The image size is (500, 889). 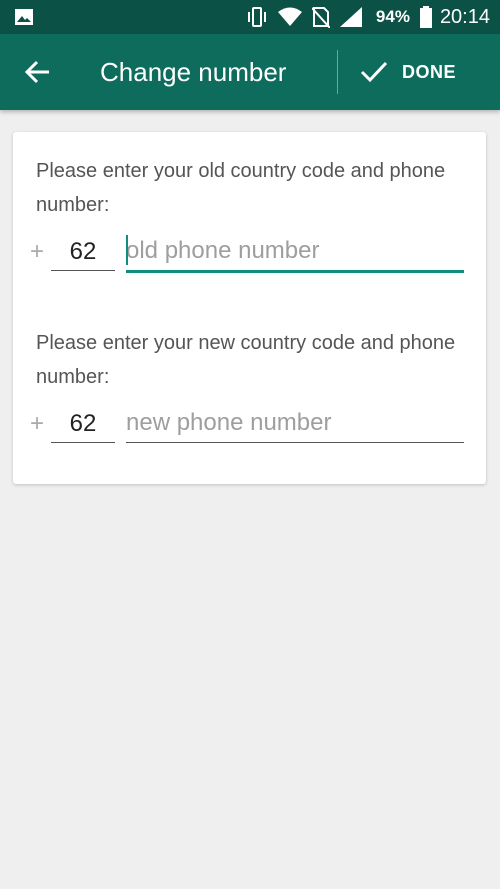 What do you see at coordinates (127, 250) in the screenshot?
I see `text-caret` at bounding box center [127, 250].